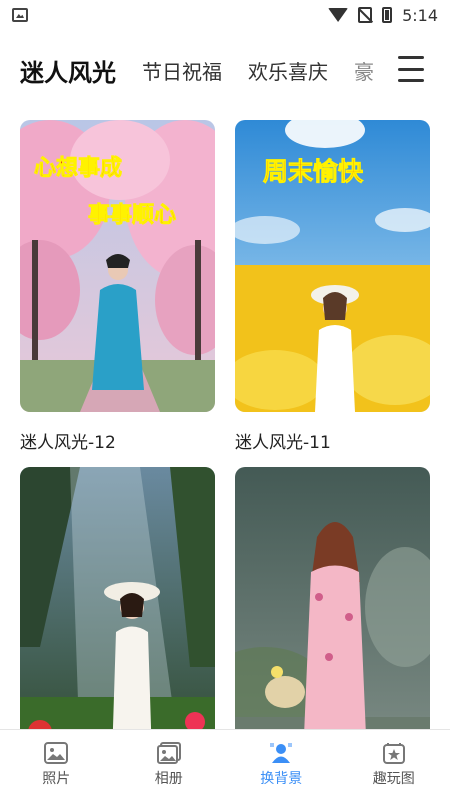 The height and width of the screenshot is (800, 450). I want to click on nav-fun-pictures: 趣玩图, so click(394, 765).